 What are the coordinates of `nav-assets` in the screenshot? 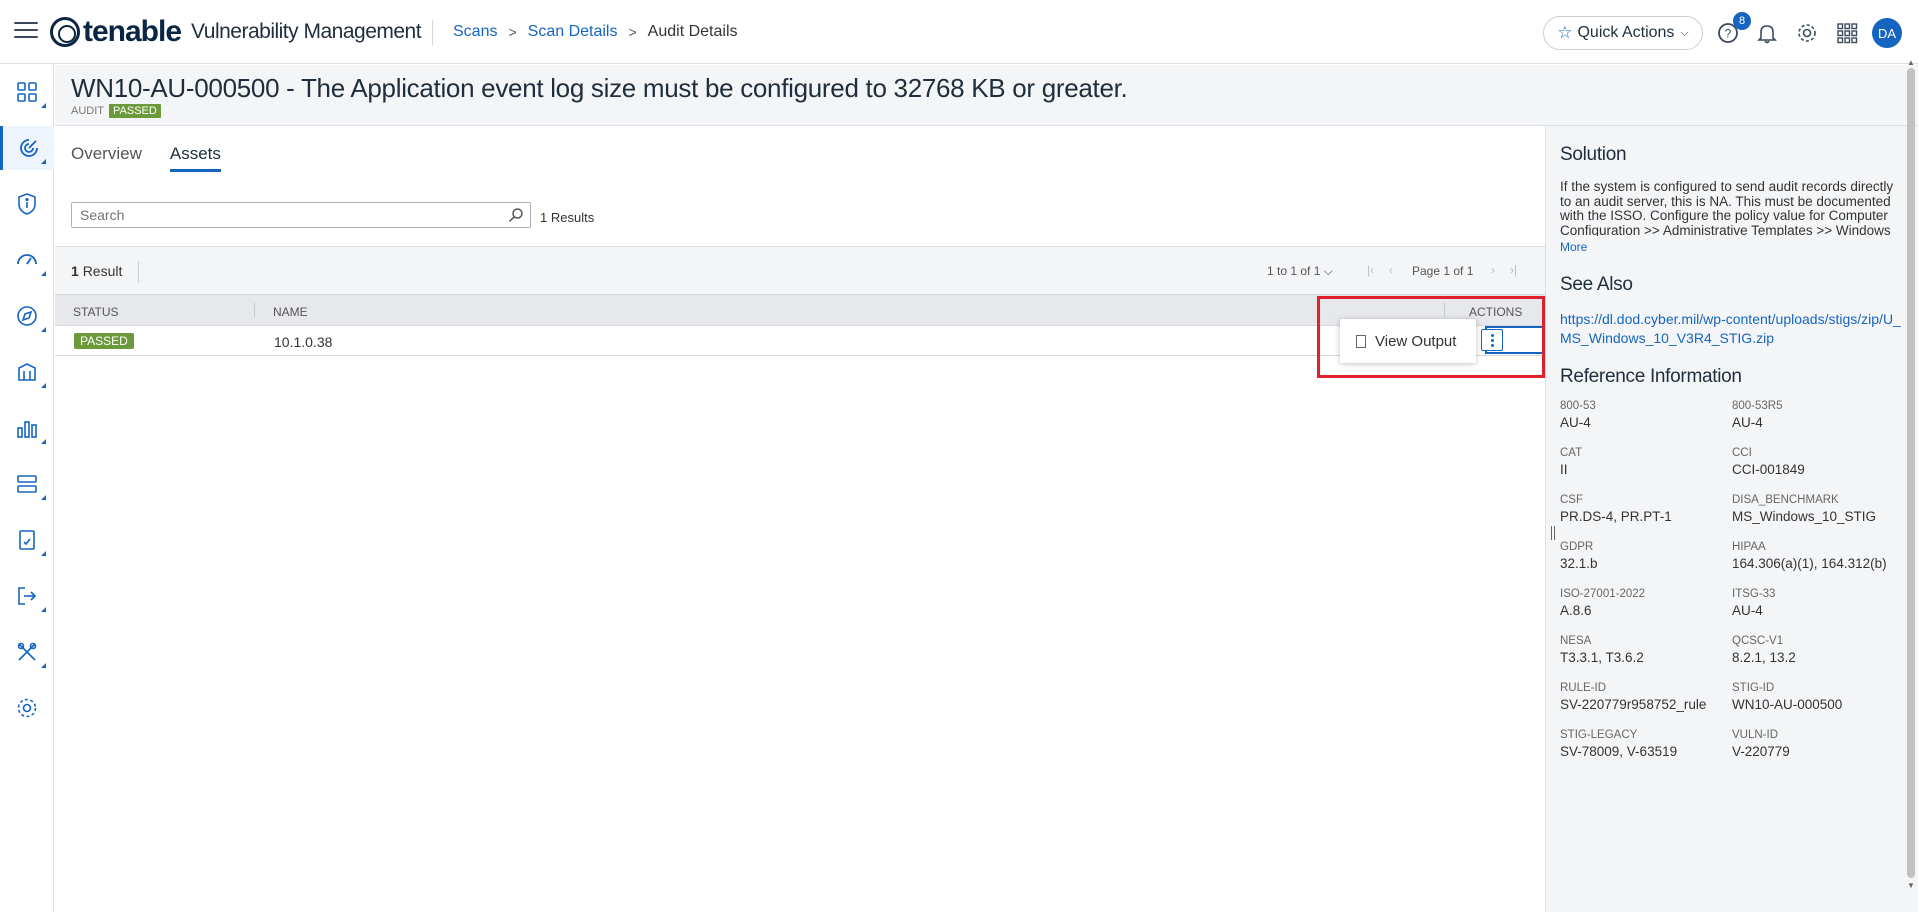 It's located at (27, 372).